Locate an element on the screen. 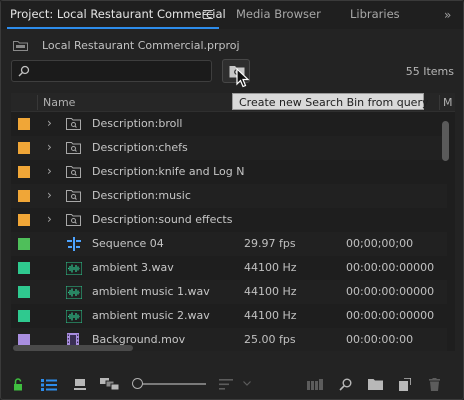 The height and width of the screenshot is (400, 464). tab-overflow-chevron-icon: » is located at coordinates (447, 15).